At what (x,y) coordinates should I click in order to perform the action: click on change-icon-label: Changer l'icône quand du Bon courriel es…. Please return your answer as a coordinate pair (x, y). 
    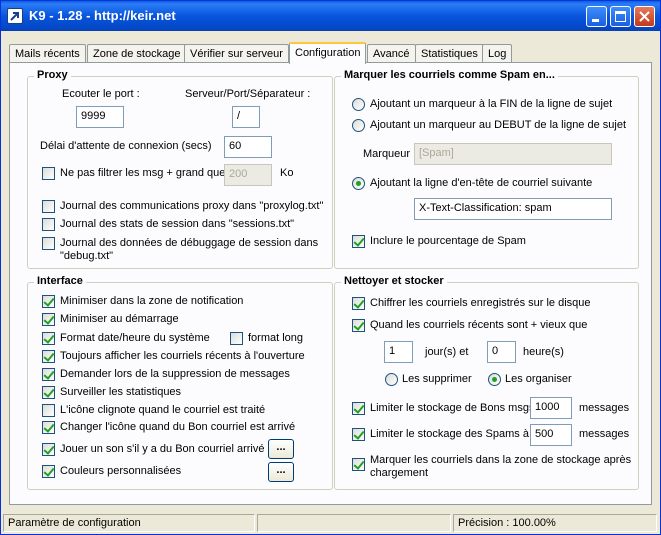
    Looking at the image, I should click on (178, 427).